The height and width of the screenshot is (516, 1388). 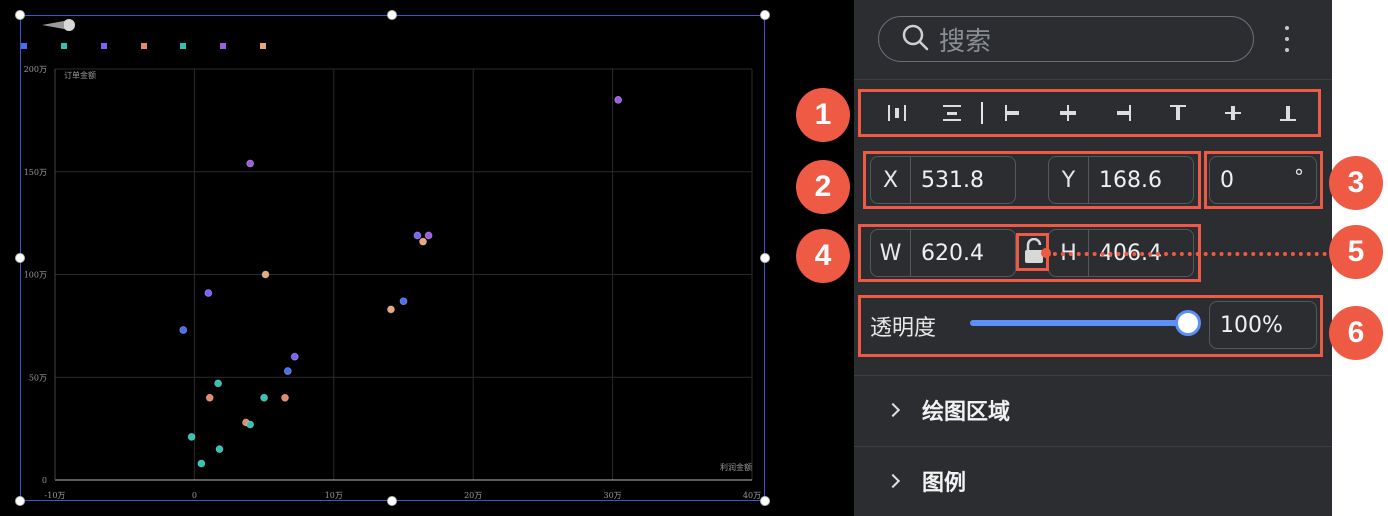 What do you see at coordinates (765, 258) in the screenshot?
I see `resize-handle-right` at bounding box center [765, 258].